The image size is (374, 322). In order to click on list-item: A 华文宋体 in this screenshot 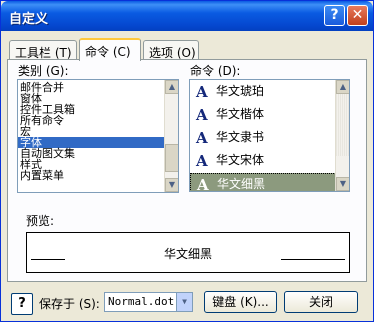, I will do `click(263, 161)`.